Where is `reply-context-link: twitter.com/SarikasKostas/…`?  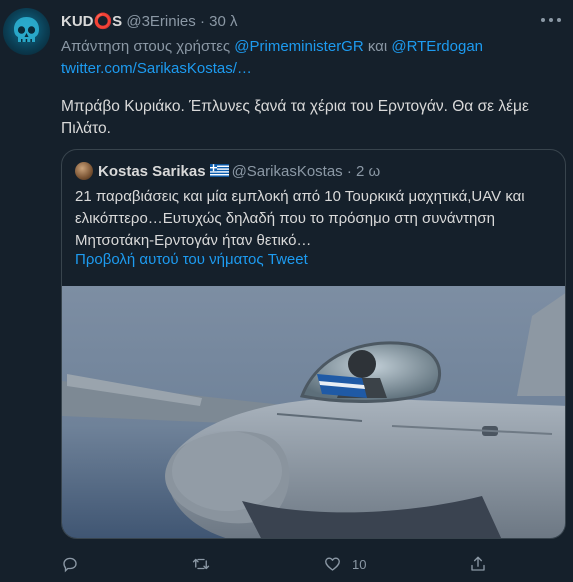
reply-context-link: twitter.com/SarikasKostas/… is located at coordinates (156, 68).